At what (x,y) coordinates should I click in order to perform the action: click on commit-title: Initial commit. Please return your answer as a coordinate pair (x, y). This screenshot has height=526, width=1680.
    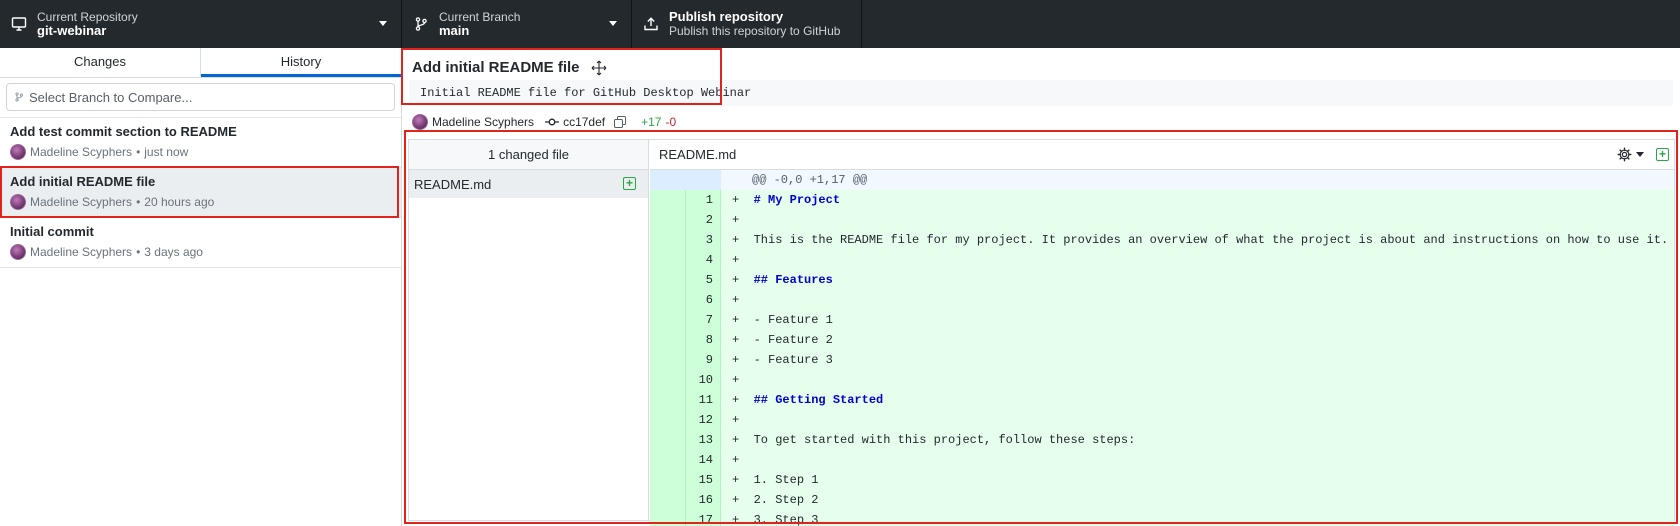
    Looking at the image, I should click on (52, 231).